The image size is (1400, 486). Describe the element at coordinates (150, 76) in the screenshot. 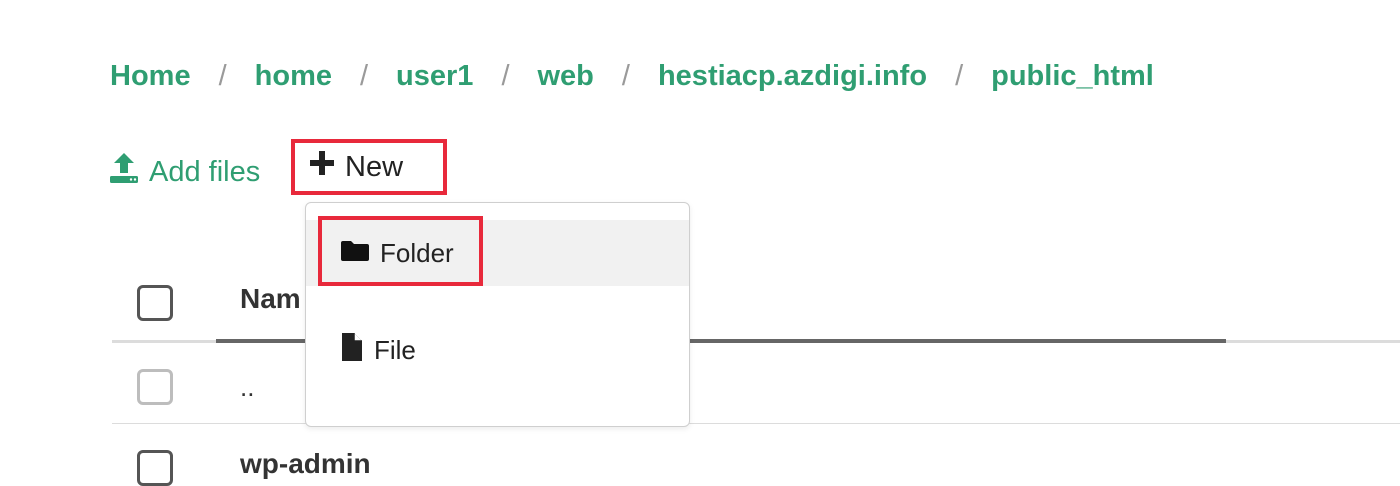

I see `breadcrumb-item-home-root: Home` at that location.